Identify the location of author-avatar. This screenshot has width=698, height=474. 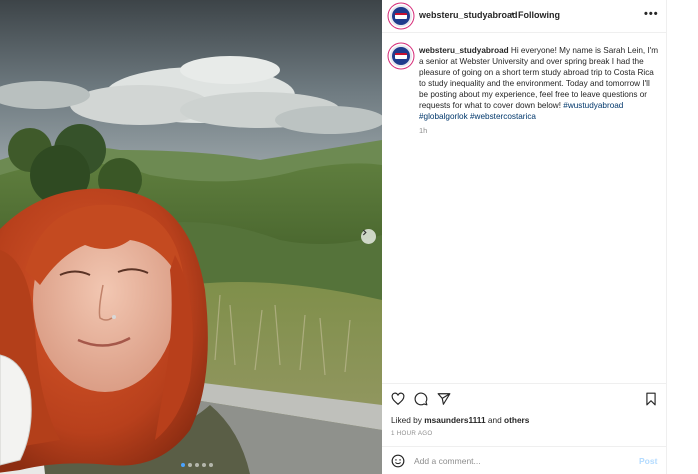
(401, 16).